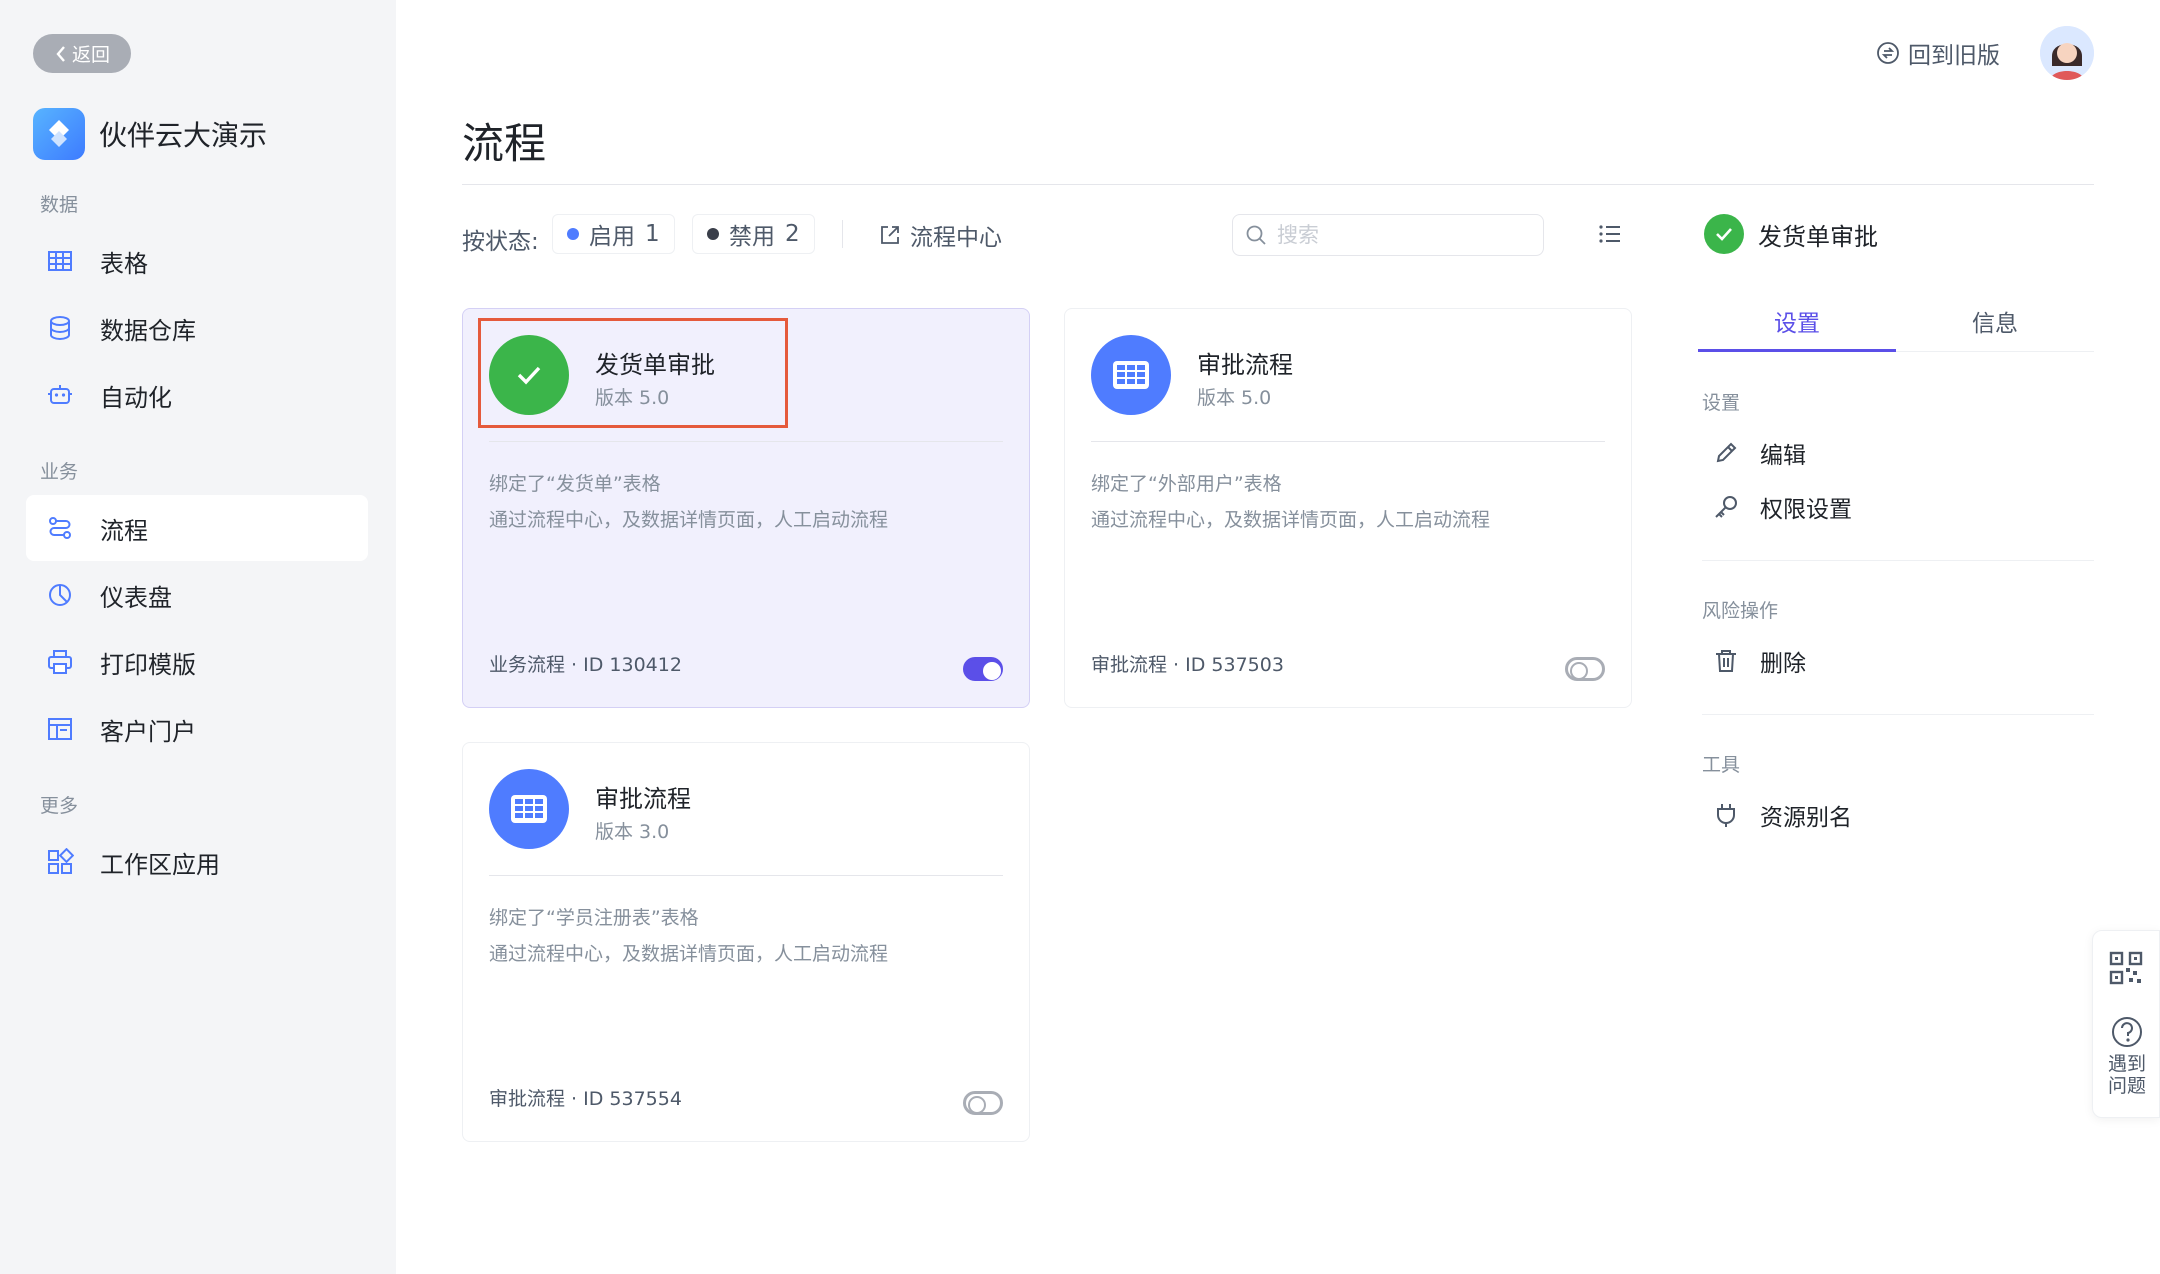  What do you see at coordinates (1278, 184) in the screenshot?
I see `title-divider` at bounding box center [1278, 184].